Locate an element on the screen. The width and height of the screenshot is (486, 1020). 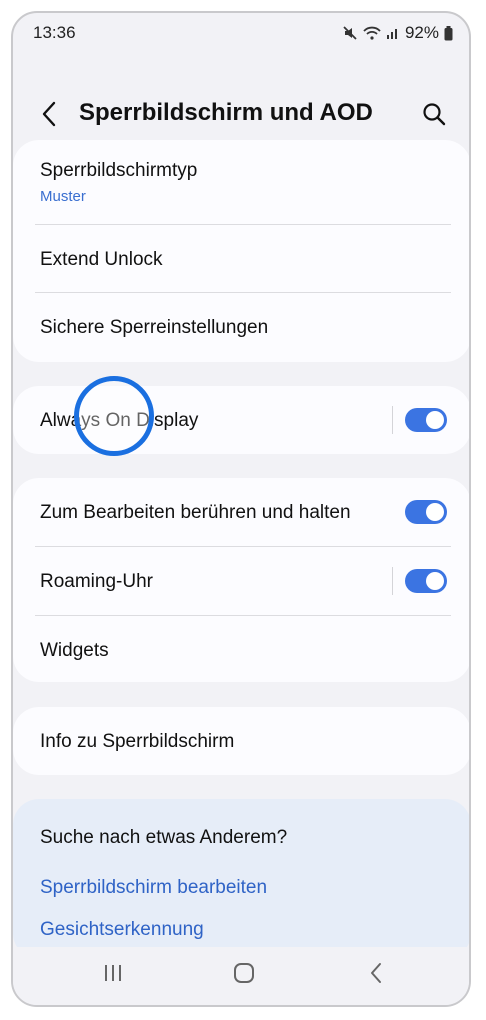
setting-subtitle: Muster is located at coordinates (63, 196).